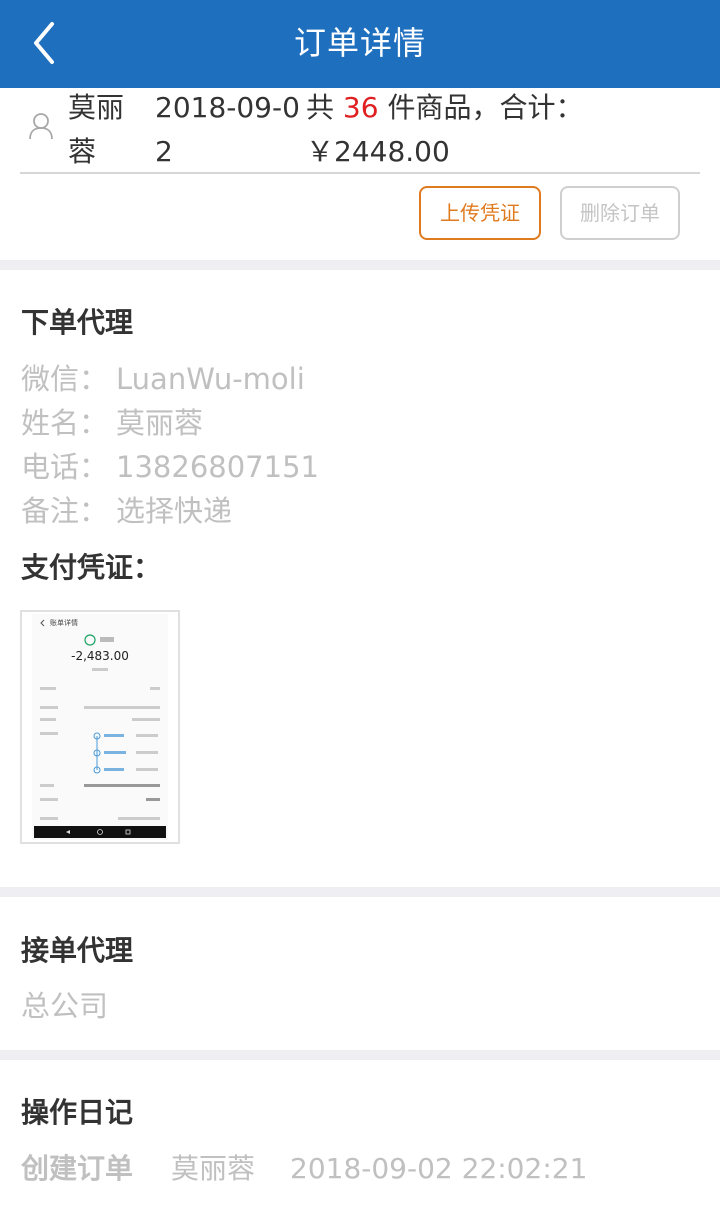  Describe the element at coordinates (217, 467) in the screenshot. I see `phone-value: 13826807151` at that location.